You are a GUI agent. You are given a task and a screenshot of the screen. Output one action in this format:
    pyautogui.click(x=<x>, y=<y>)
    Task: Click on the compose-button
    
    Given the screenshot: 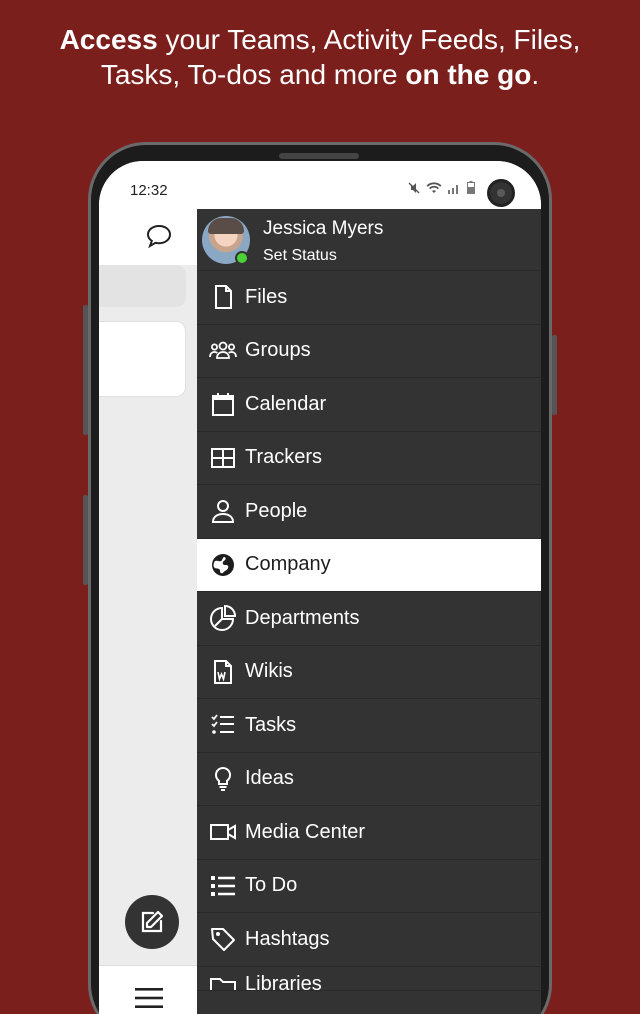 What is the action you would take?
    pyautogui.click(x=152, y=922)
    